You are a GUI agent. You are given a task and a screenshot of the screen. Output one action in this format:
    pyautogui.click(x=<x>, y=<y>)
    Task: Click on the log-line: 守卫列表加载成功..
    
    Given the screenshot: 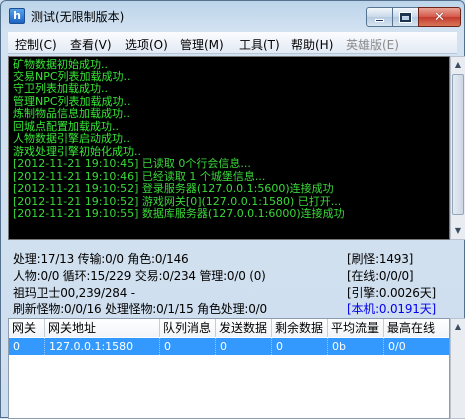 What is the action you would take?
    pyautogui.click(x=60, y=88)
    